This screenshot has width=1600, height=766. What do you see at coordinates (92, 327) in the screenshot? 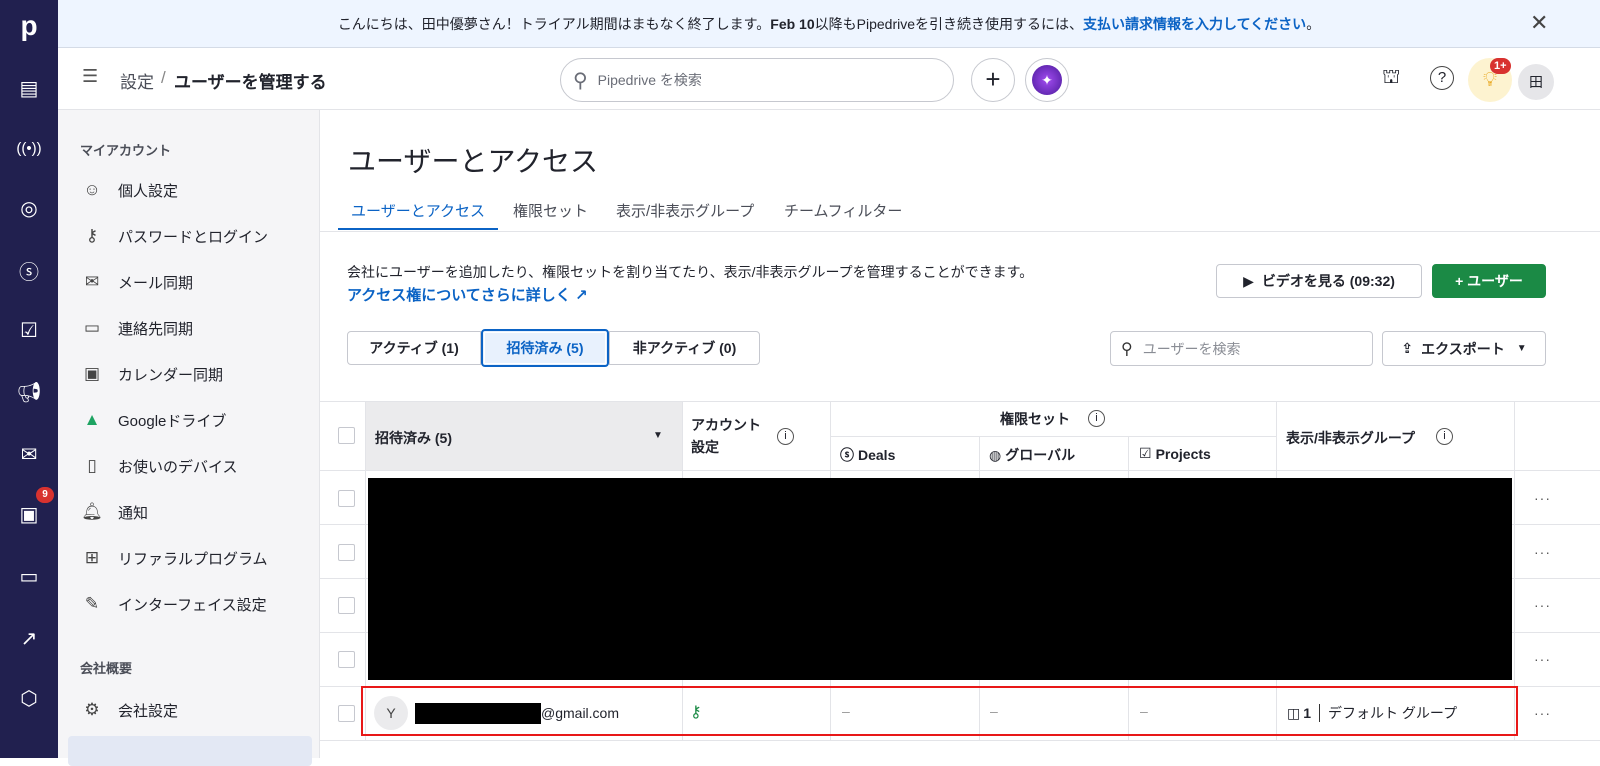
I see `contact-card-icon: ▭` at bounding box center [92, 327].